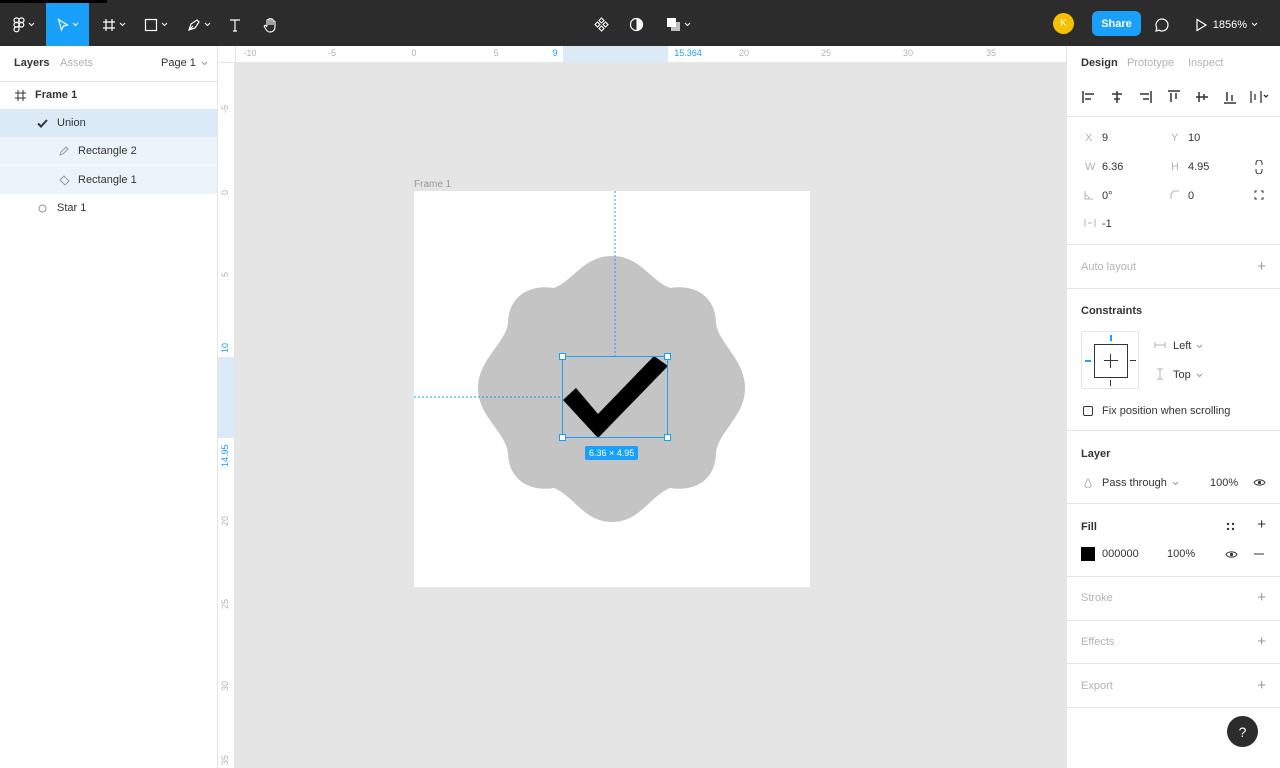 This screenshot has width=1280, height=768. I want to click on h-label: H, so click(1175, 167).